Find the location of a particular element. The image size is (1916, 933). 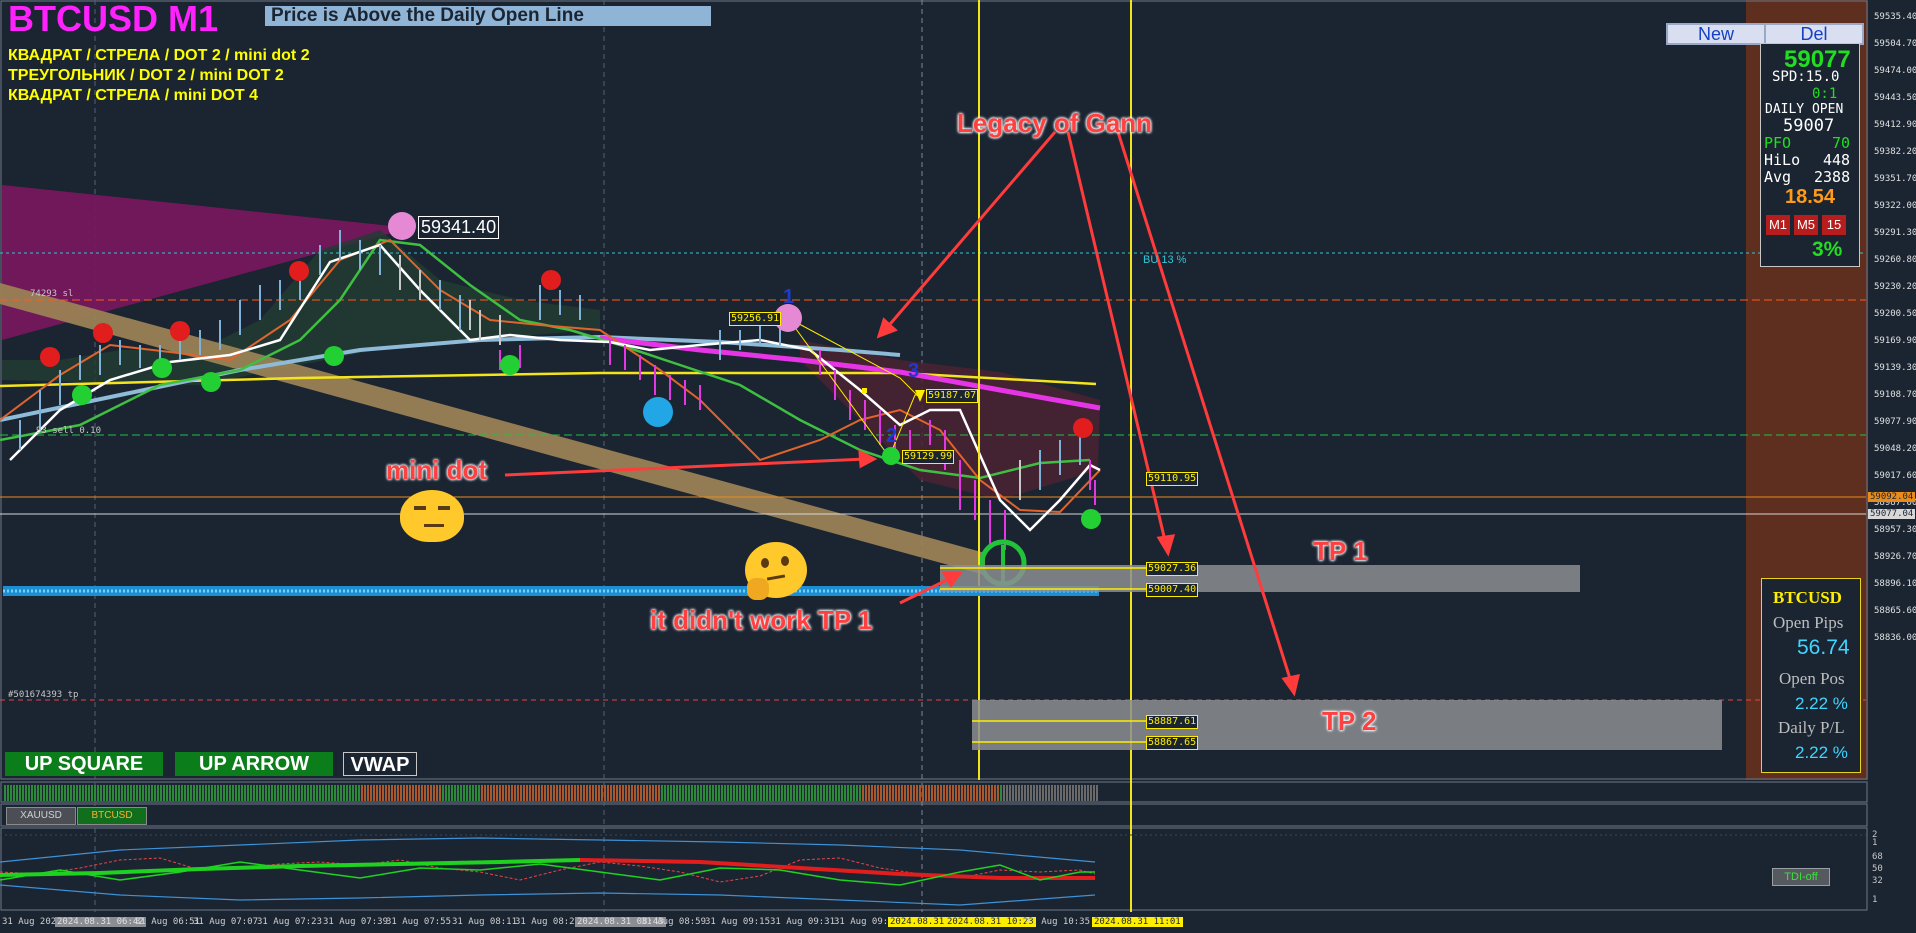

thinking-face-emoji is located at coordinates (776, 571).